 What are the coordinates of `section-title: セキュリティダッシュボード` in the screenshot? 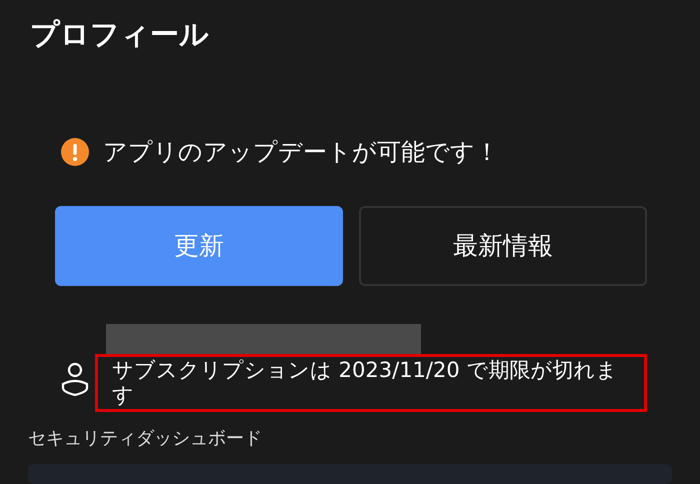 It's located at (145, 439).